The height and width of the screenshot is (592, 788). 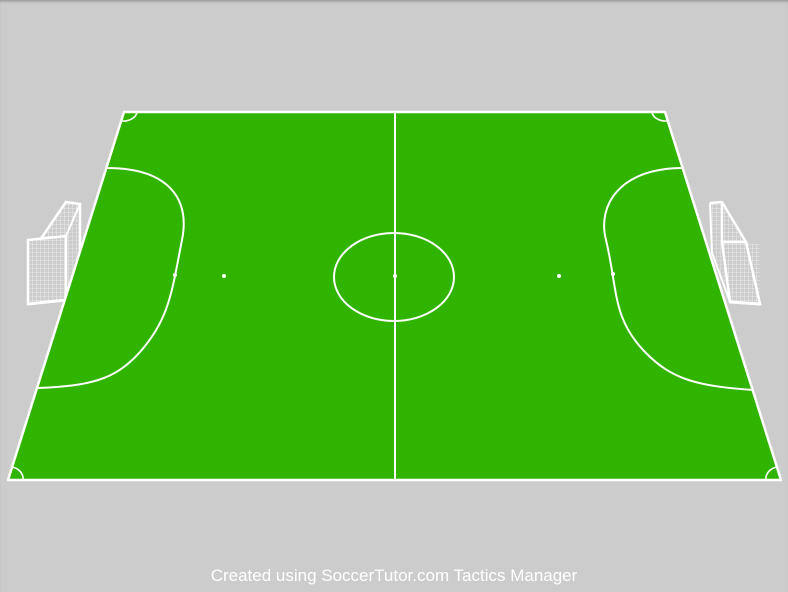 I want to click on left-penalty-spot, so click(x=175, y=275).